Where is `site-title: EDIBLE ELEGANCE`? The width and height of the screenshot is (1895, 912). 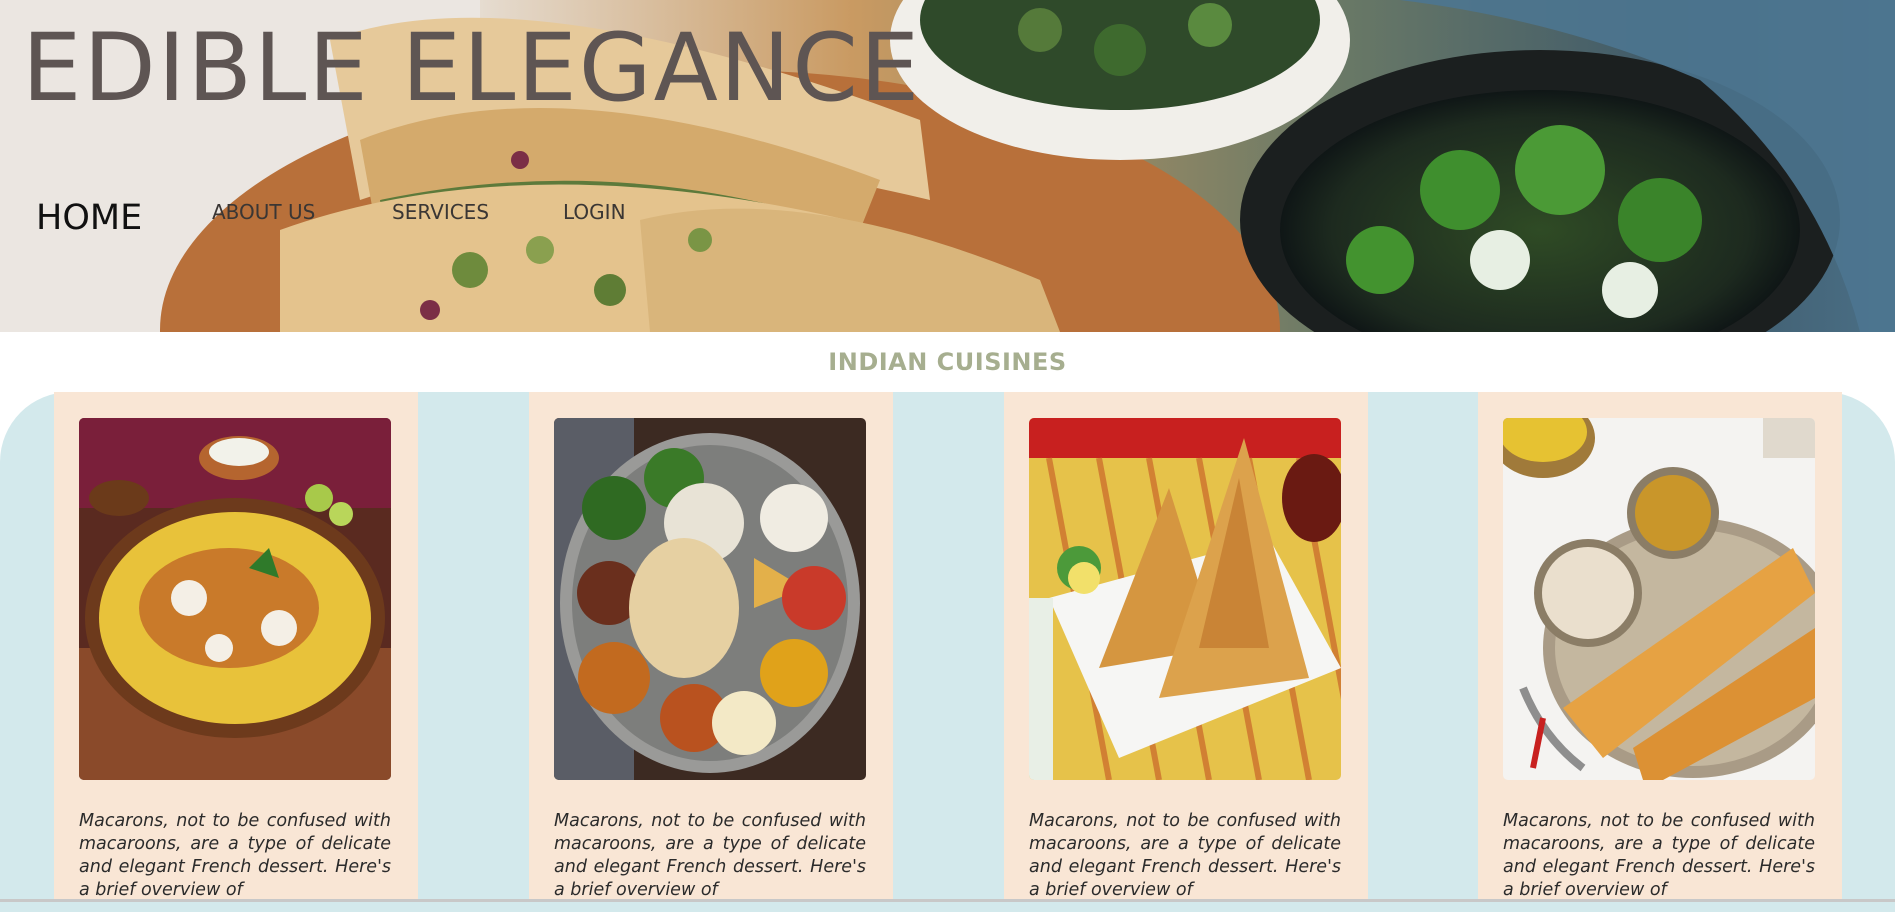 site-title: EDIBLE ELEGANCE is located at coordinates (472, 68).